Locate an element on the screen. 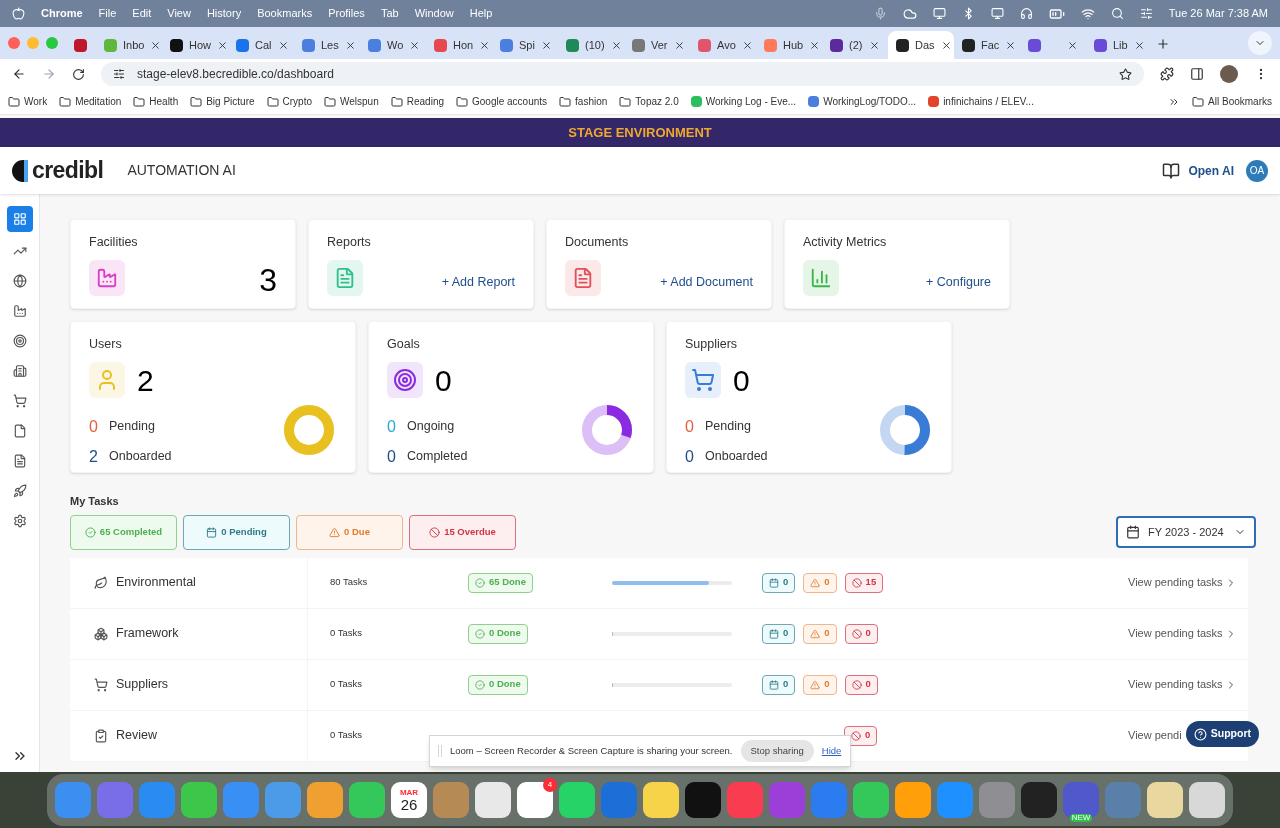  browser-tab: Les is located at coordinates (327, 45).